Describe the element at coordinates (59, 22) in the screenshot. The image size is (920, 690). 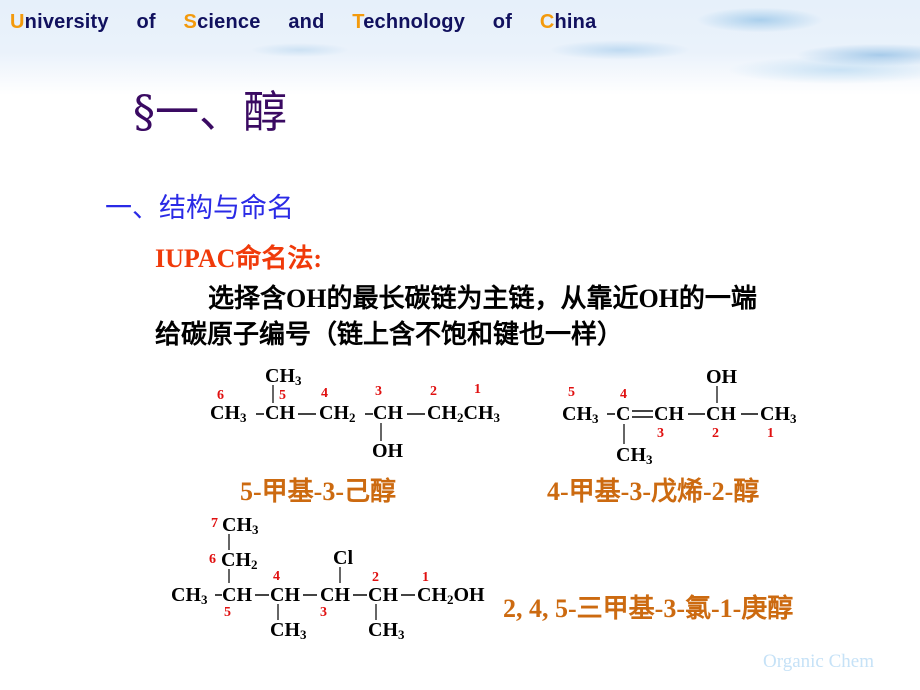
I see `univ-word: University` at that location.